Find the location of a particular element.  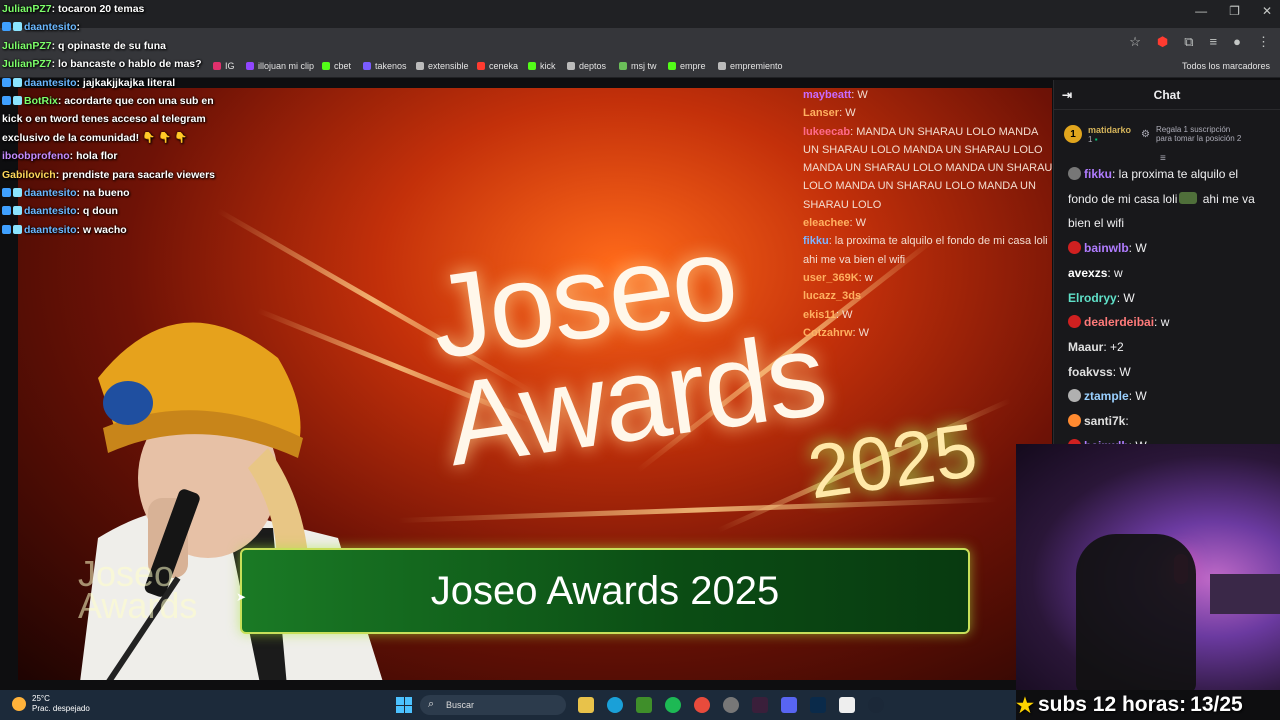

minecraft-icon is located at coordinates (644, 705).